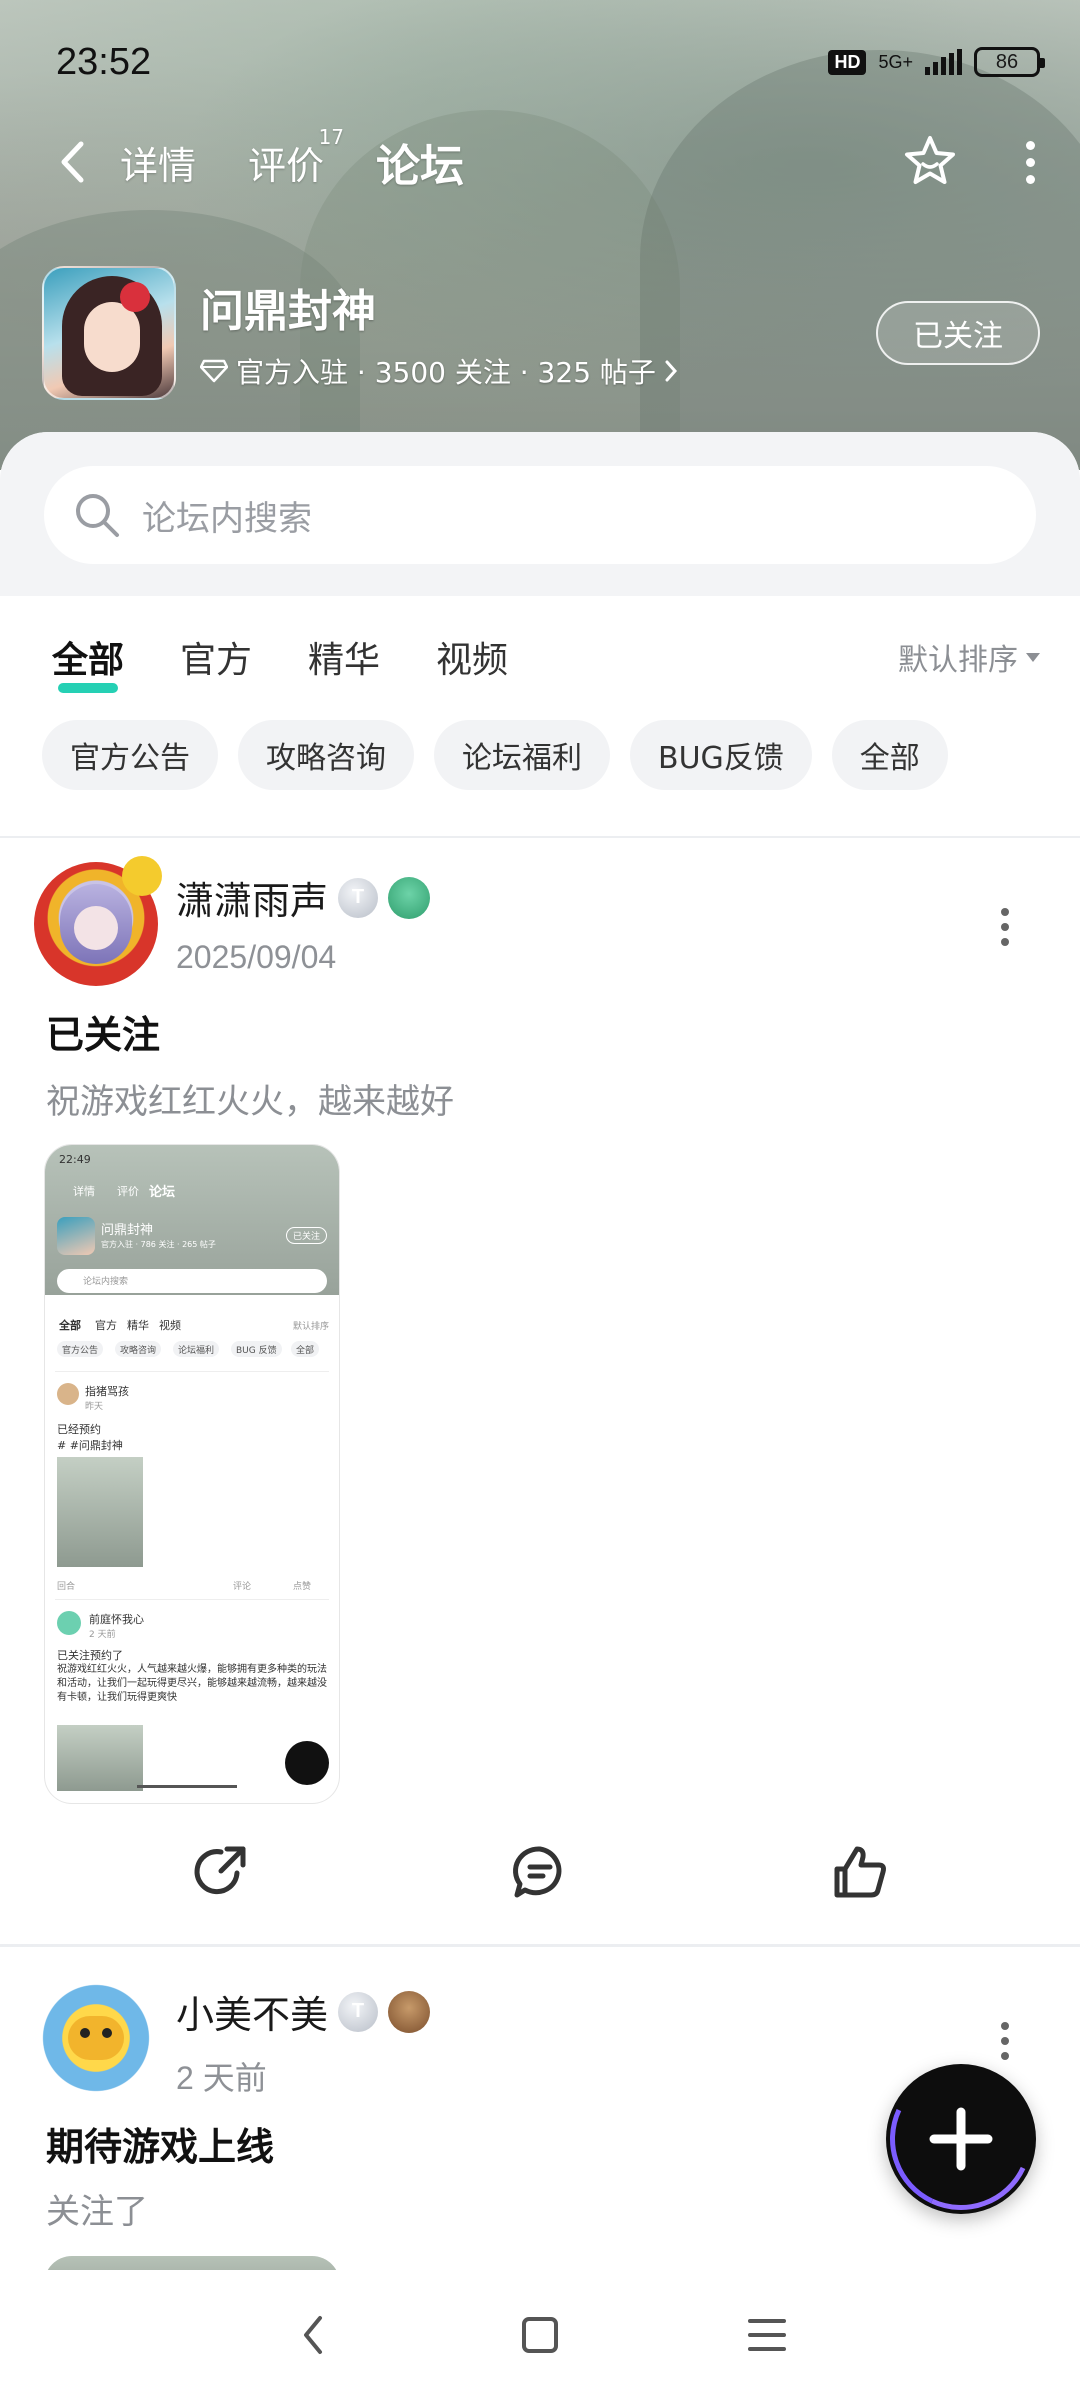 The height and width of the screenshot is (2400, 1080). I want to click on like-button, so click(860, 1872).